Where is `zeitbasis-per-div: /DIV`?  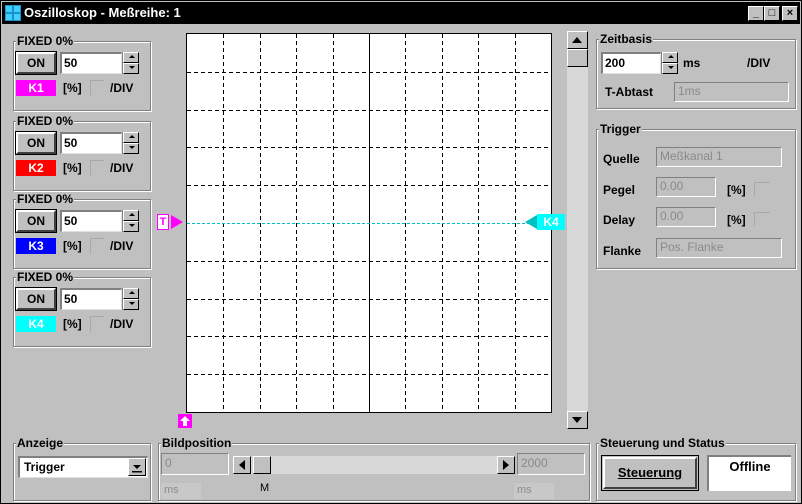
zeitbasis-per-div: /DIV is located at coordinates (759, 63).